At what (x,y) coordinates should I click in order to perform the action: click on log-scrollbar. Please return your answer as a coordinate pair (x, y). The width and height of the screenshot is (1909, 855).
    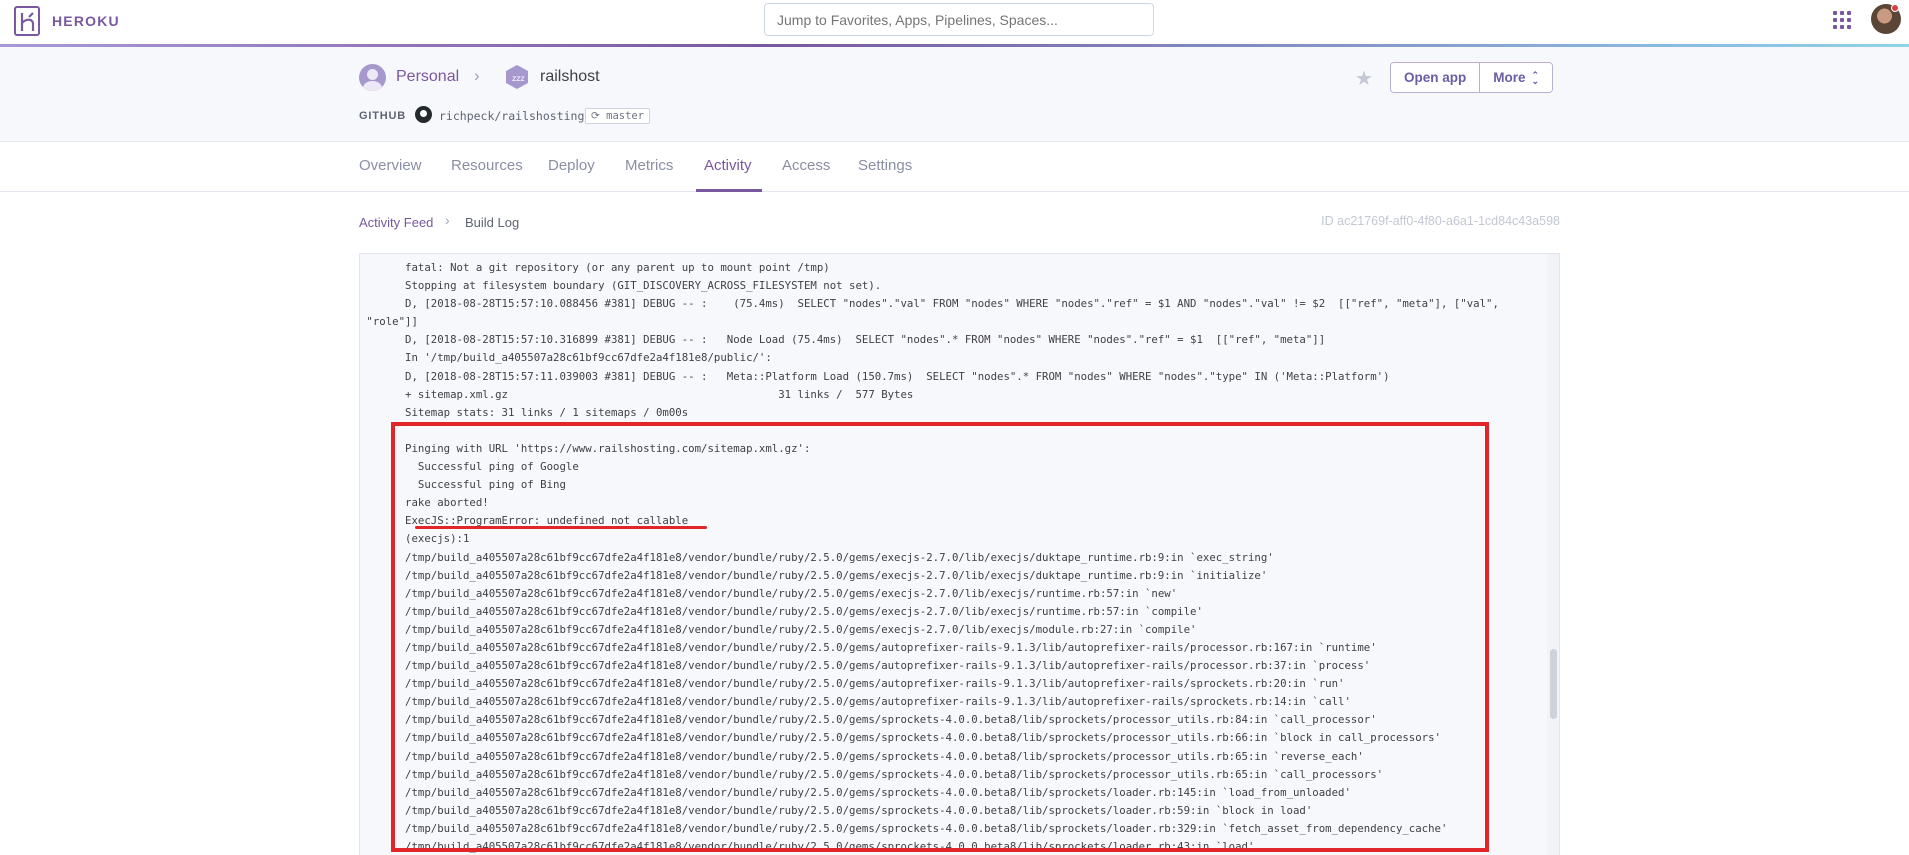
    Looking at the image, I should click on (1553, 554).